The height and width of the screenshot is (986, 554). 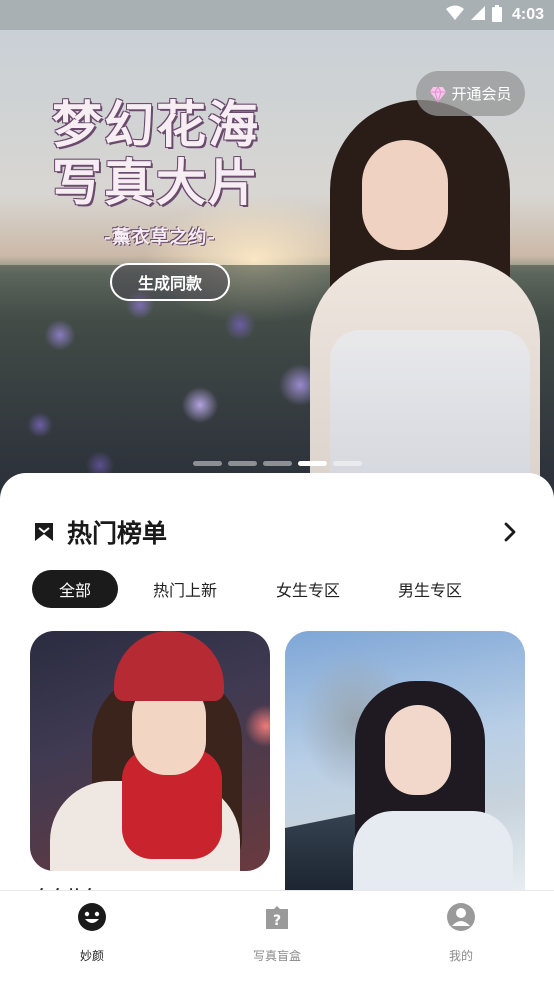 What do you see at coordinates (308, 589) in the screenshot?
I see `tab-female: 女生专区` at bounding box center [308, 589].